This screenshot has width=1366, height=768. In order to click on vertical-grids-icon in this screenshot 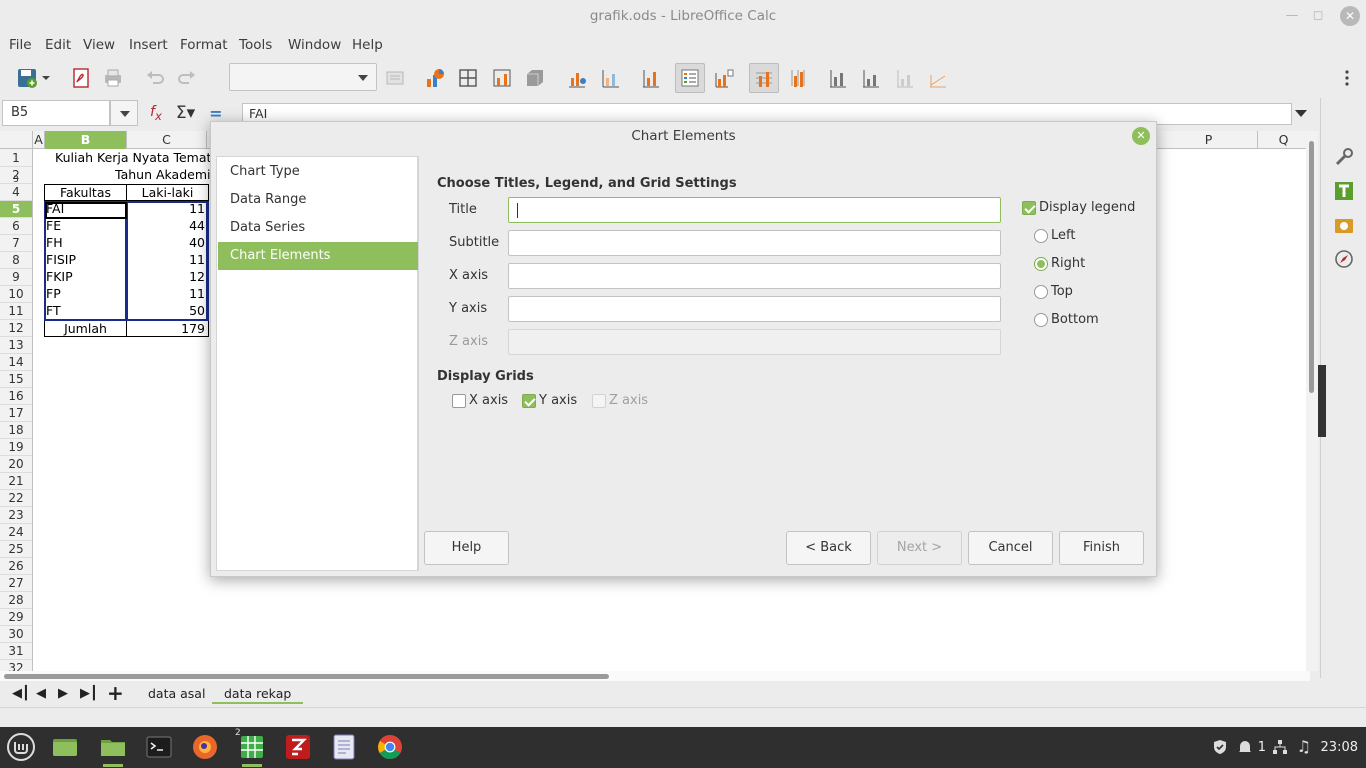, I will do `click(798, 78)`.